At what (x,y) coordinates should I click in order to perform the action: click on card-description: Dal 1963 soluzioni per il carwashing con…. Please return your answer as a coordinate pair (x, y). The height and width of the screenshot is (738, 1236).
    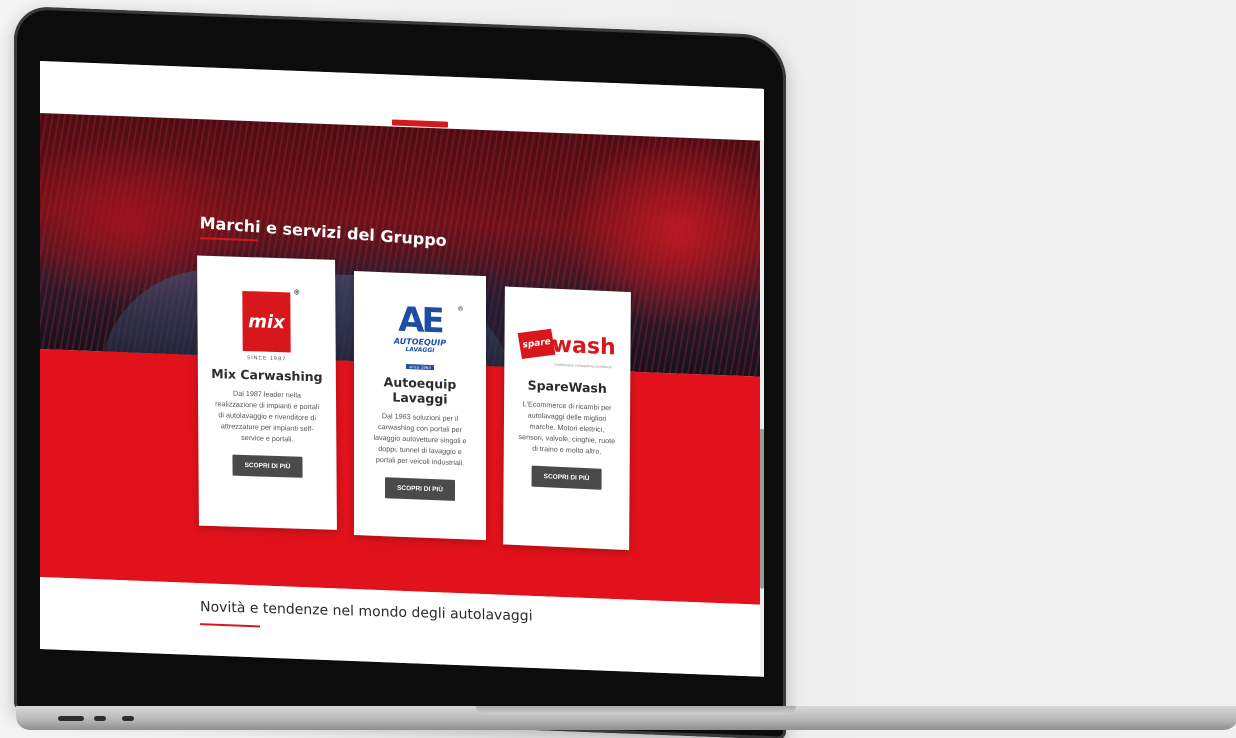
    Looking at the image, I should click on (420, 439).